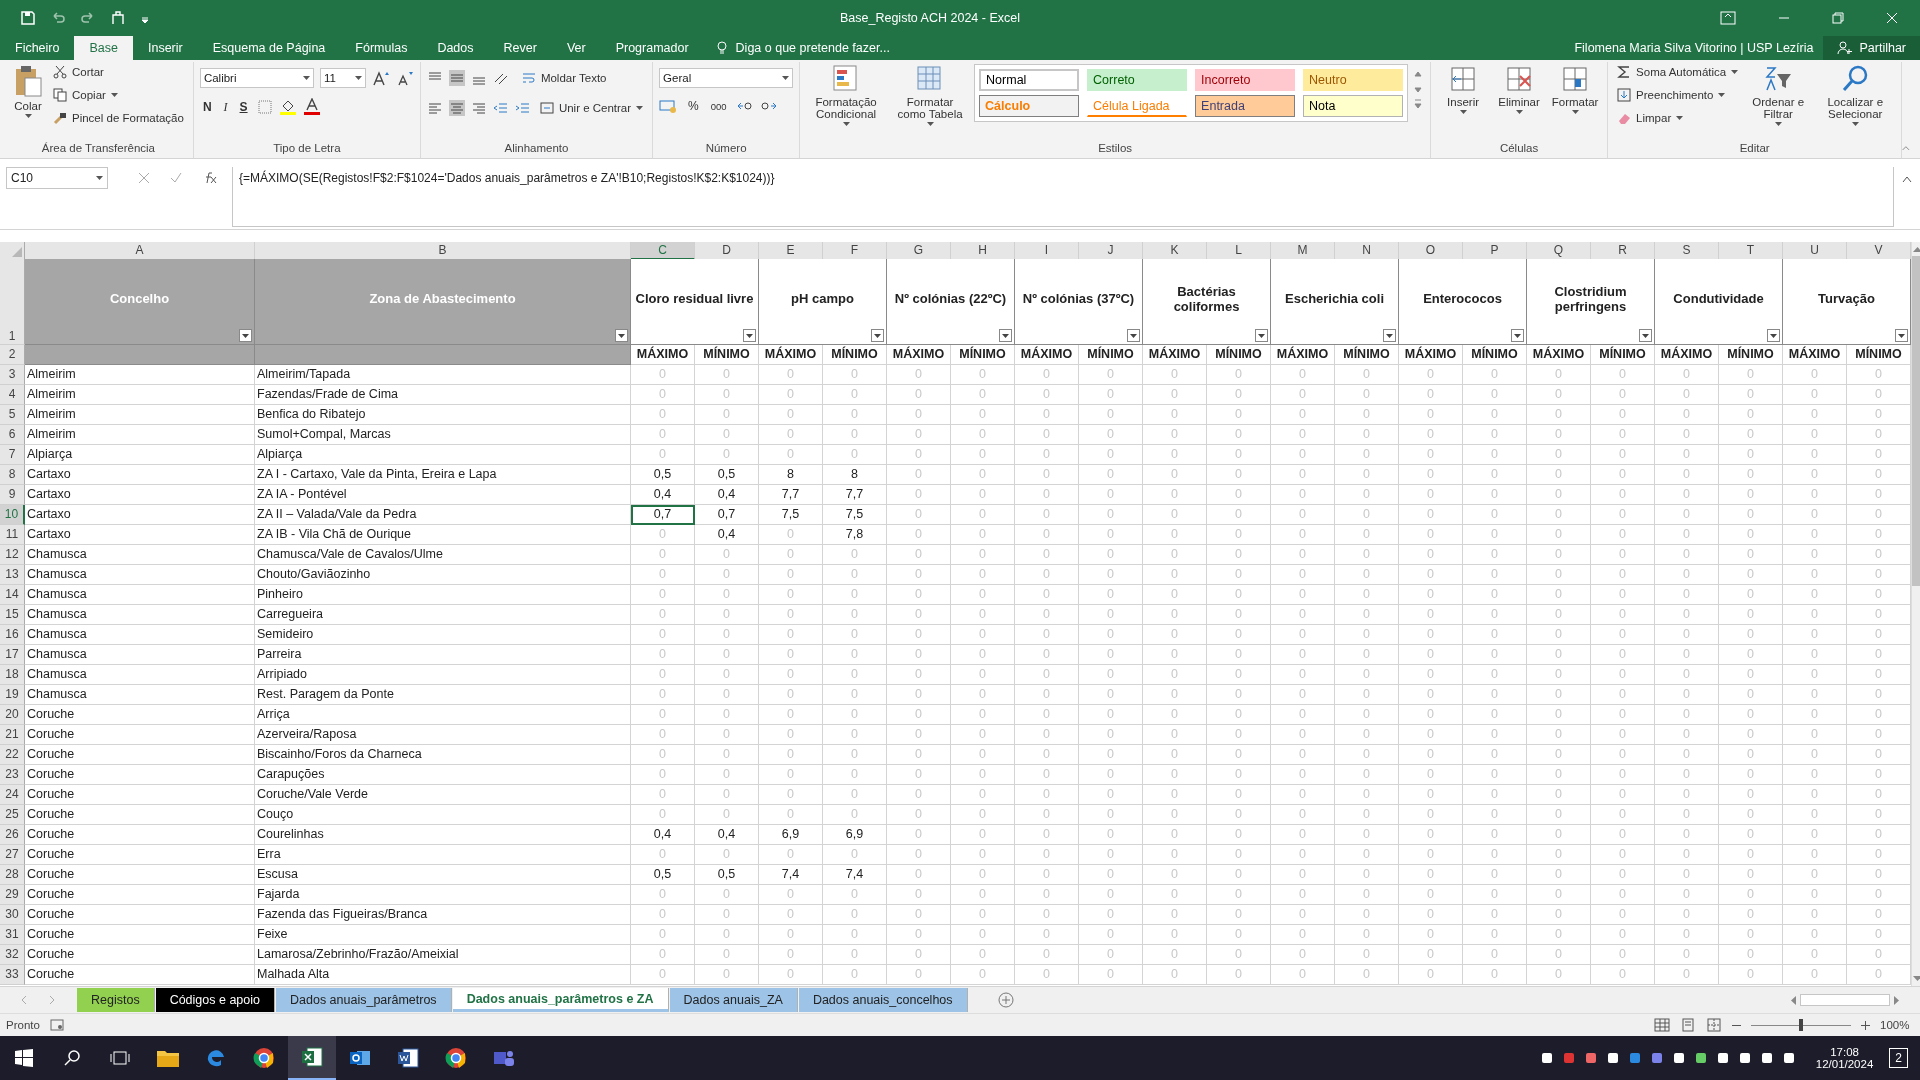  I want to click on column-header: V, so click(1879, 251).